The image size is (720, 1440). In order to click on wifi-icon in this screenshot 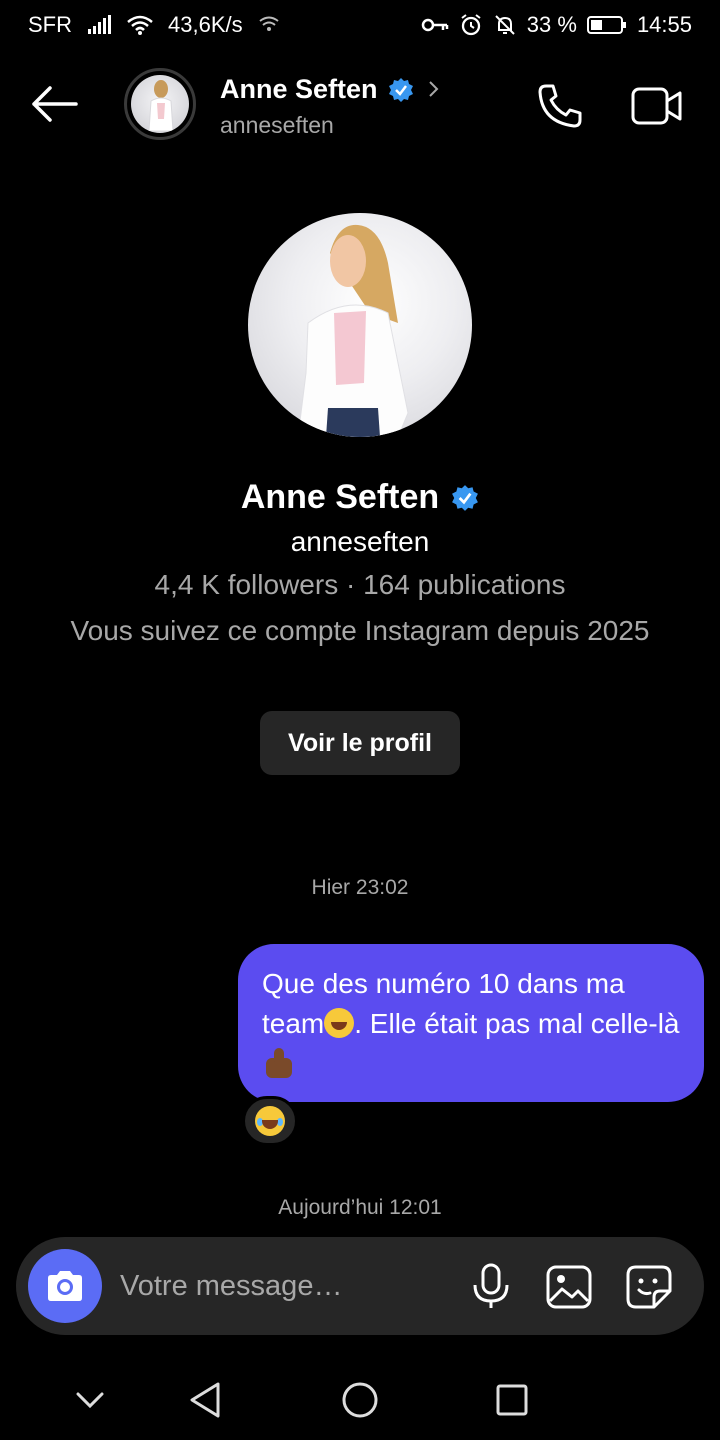, I will do `click(140, 25)`.